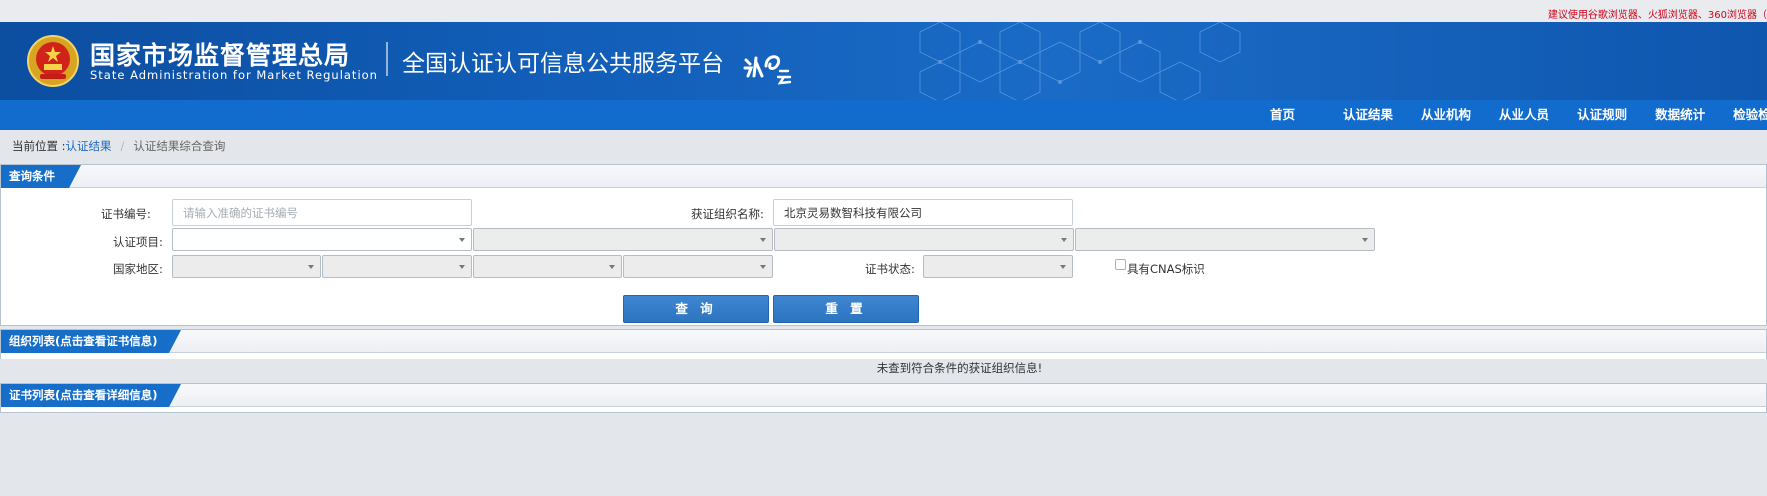  Describe the element at coordinates (696, 309) in the screenshot. I see `search-button: 查 询` at that location.